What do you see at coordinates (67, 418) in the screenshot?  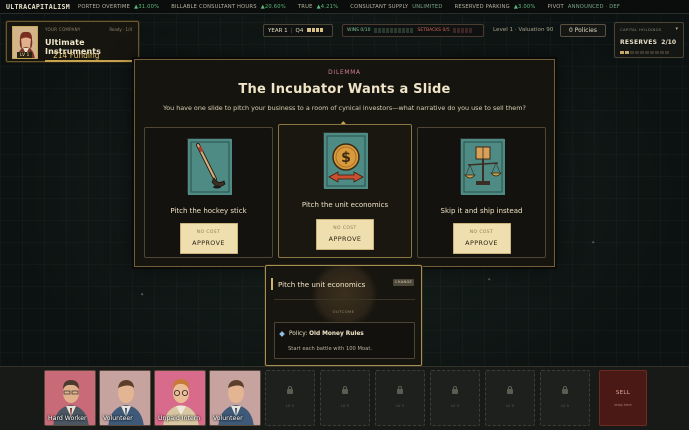 I see `card-label: Hard Worker` at bounding box center [67, 418].